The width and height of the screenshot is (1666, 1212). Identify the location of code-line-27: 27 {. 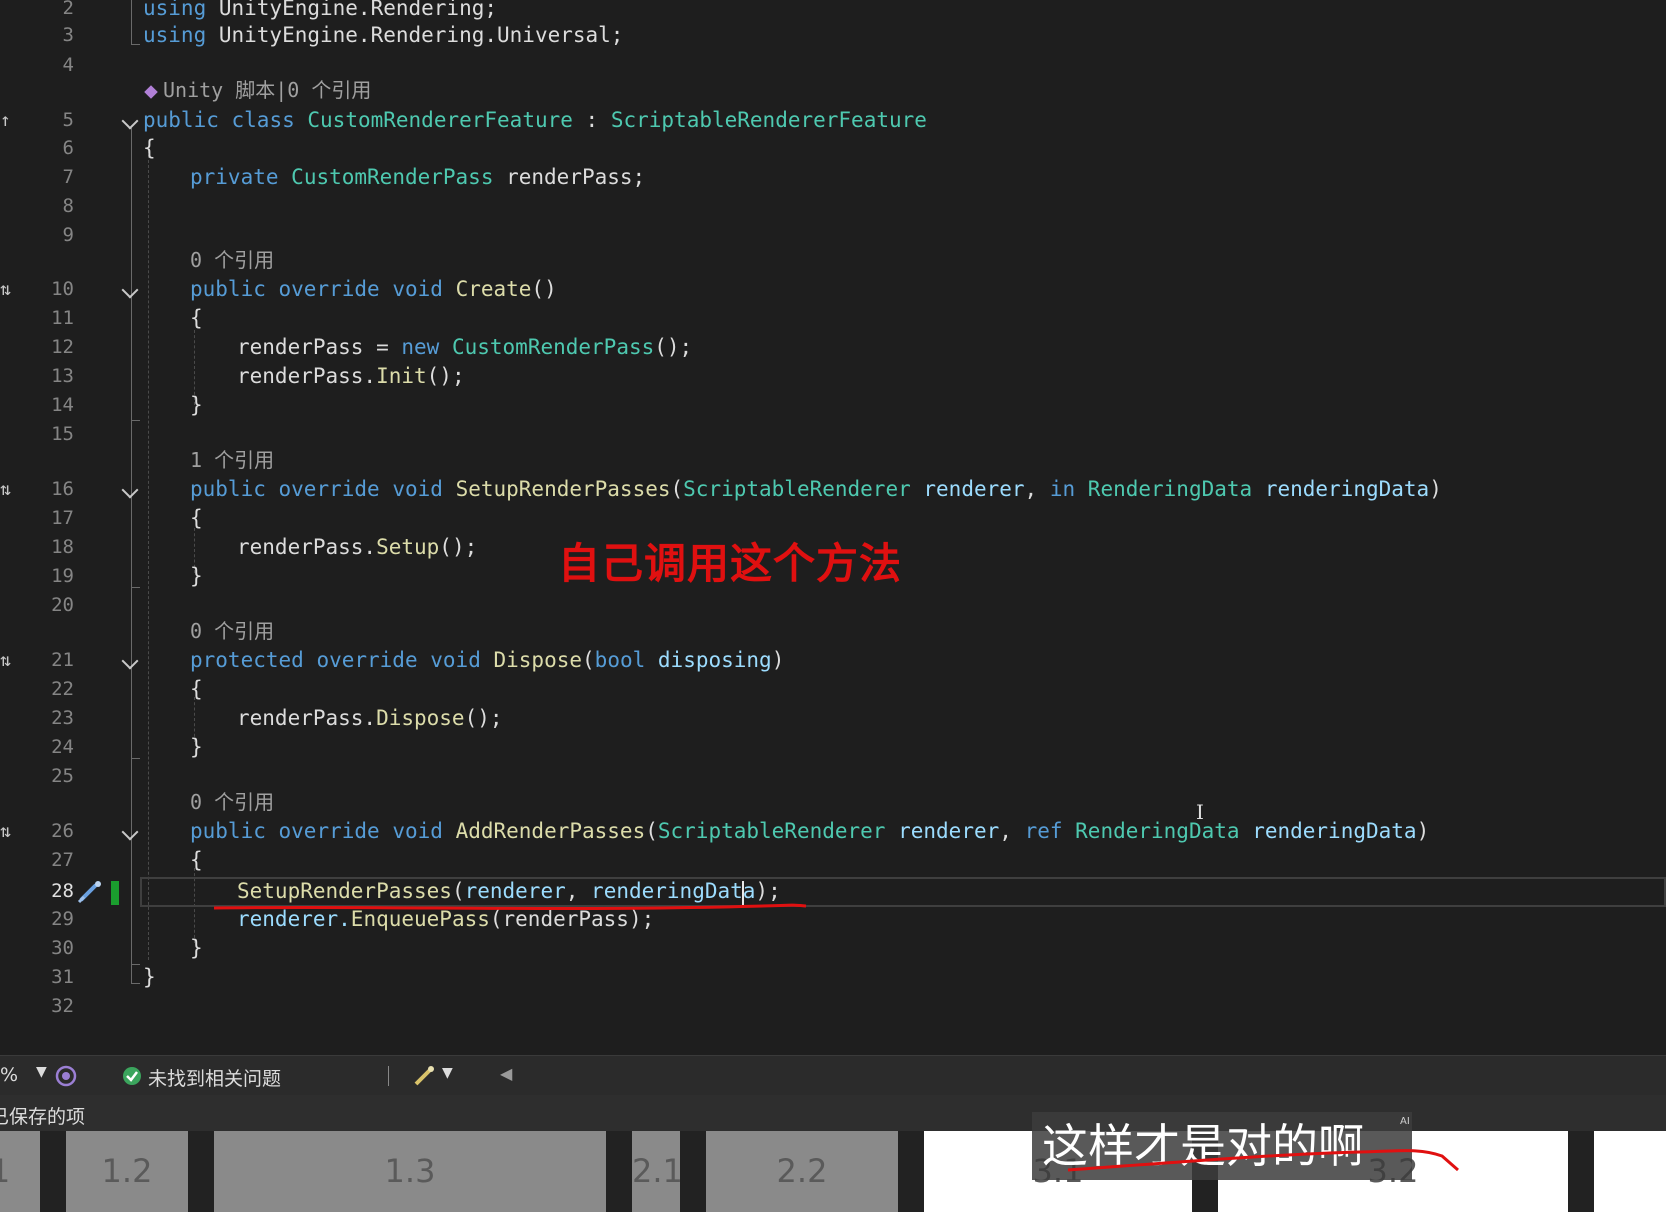
(833, 860).